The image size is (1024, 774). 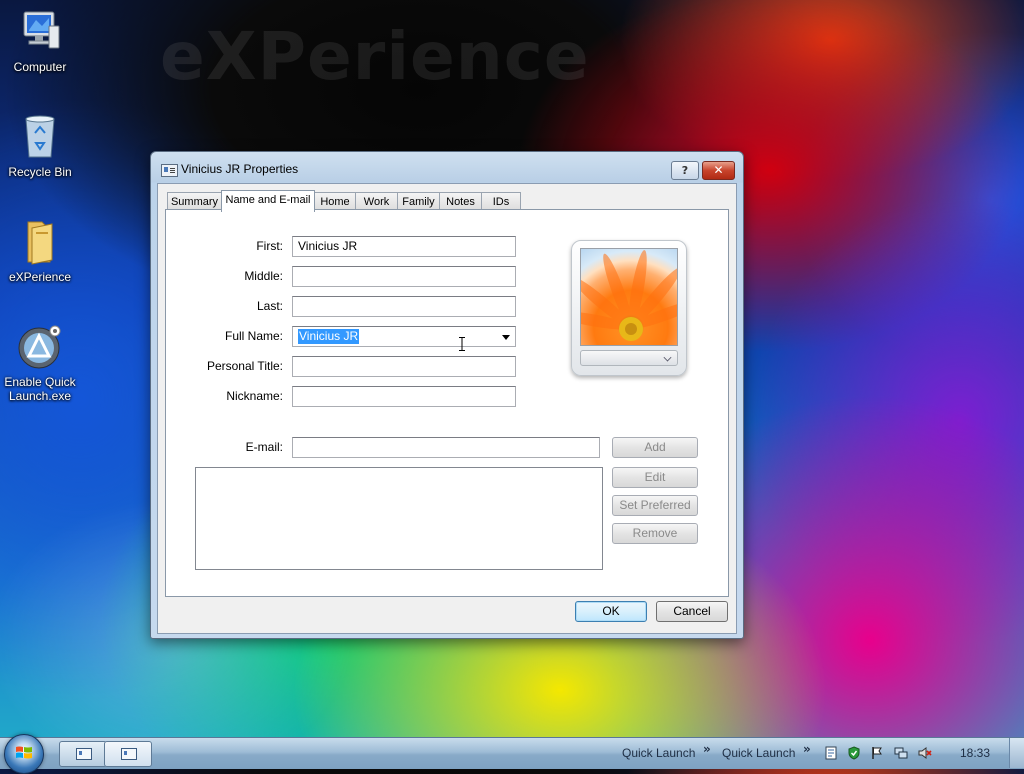 I want to click on taskbar-button-properties, so click(x=128, y=754).